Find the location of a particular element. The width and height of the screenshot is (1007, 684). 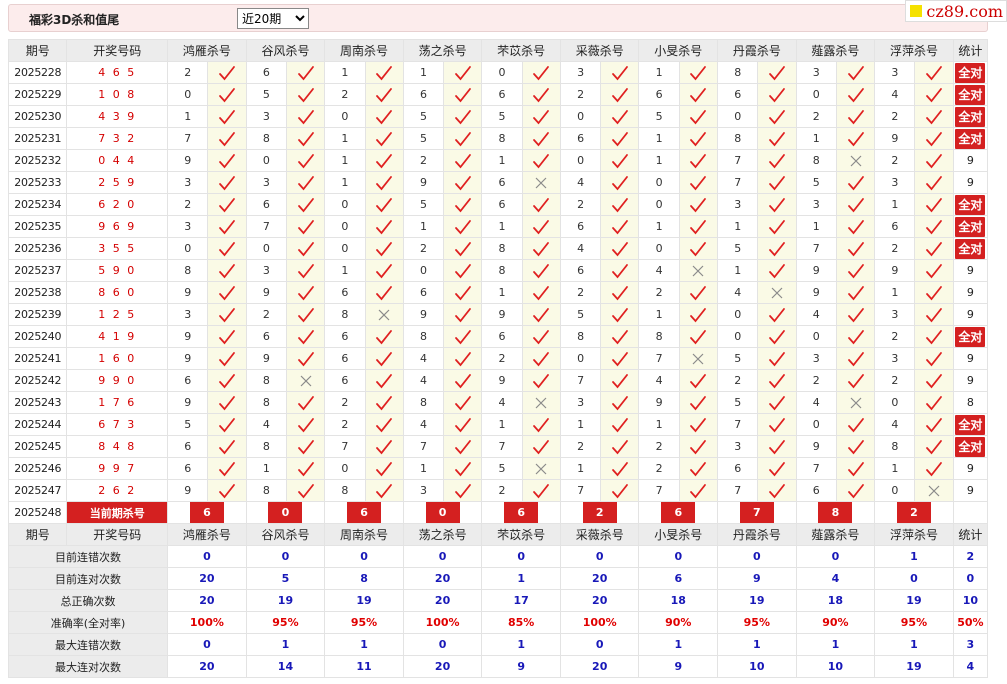

row-stat-cell: 全对 is located at coordinates (970, 72).